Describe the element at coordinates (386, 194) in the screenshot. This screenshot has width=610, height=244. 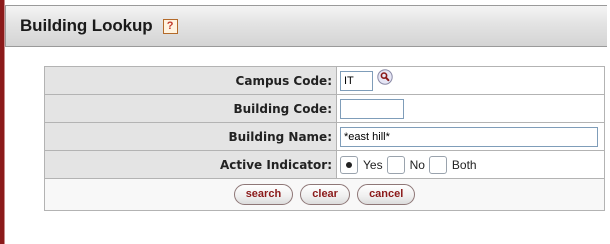
I see `cancel-button: cancel` at that location.